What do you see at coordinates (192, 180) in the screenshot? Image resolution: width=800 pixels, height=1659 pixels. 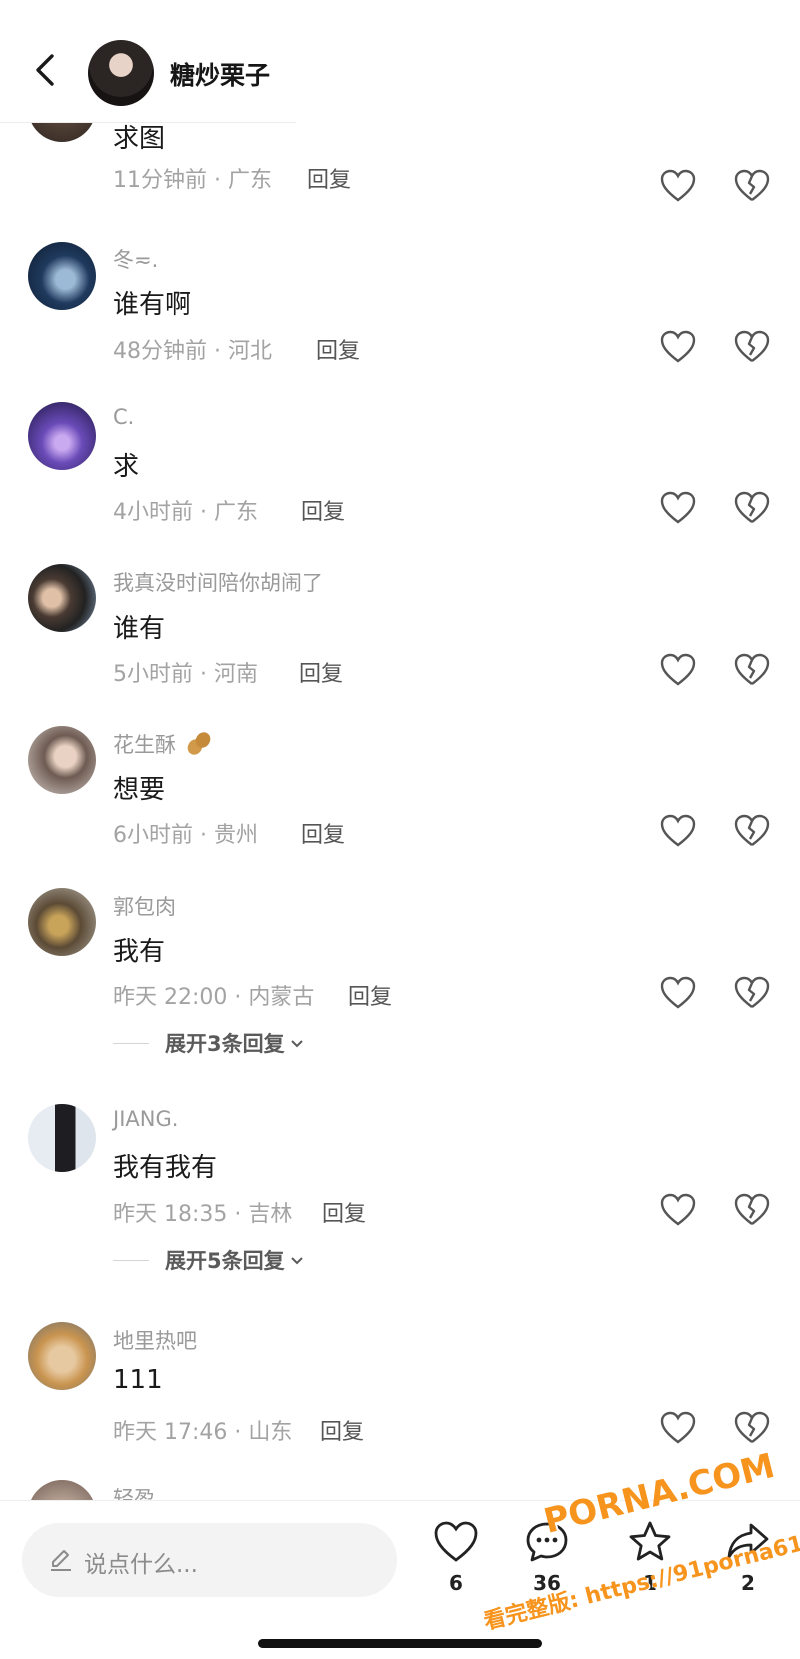 I see `comment-time-location: 11分钟前 · 广东` at bounding box center [192, 180].